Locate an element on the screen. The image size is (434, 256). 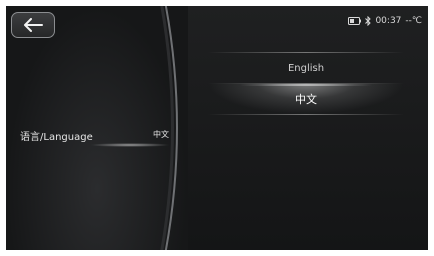
row-highlight is located at coordinates (130, 145).